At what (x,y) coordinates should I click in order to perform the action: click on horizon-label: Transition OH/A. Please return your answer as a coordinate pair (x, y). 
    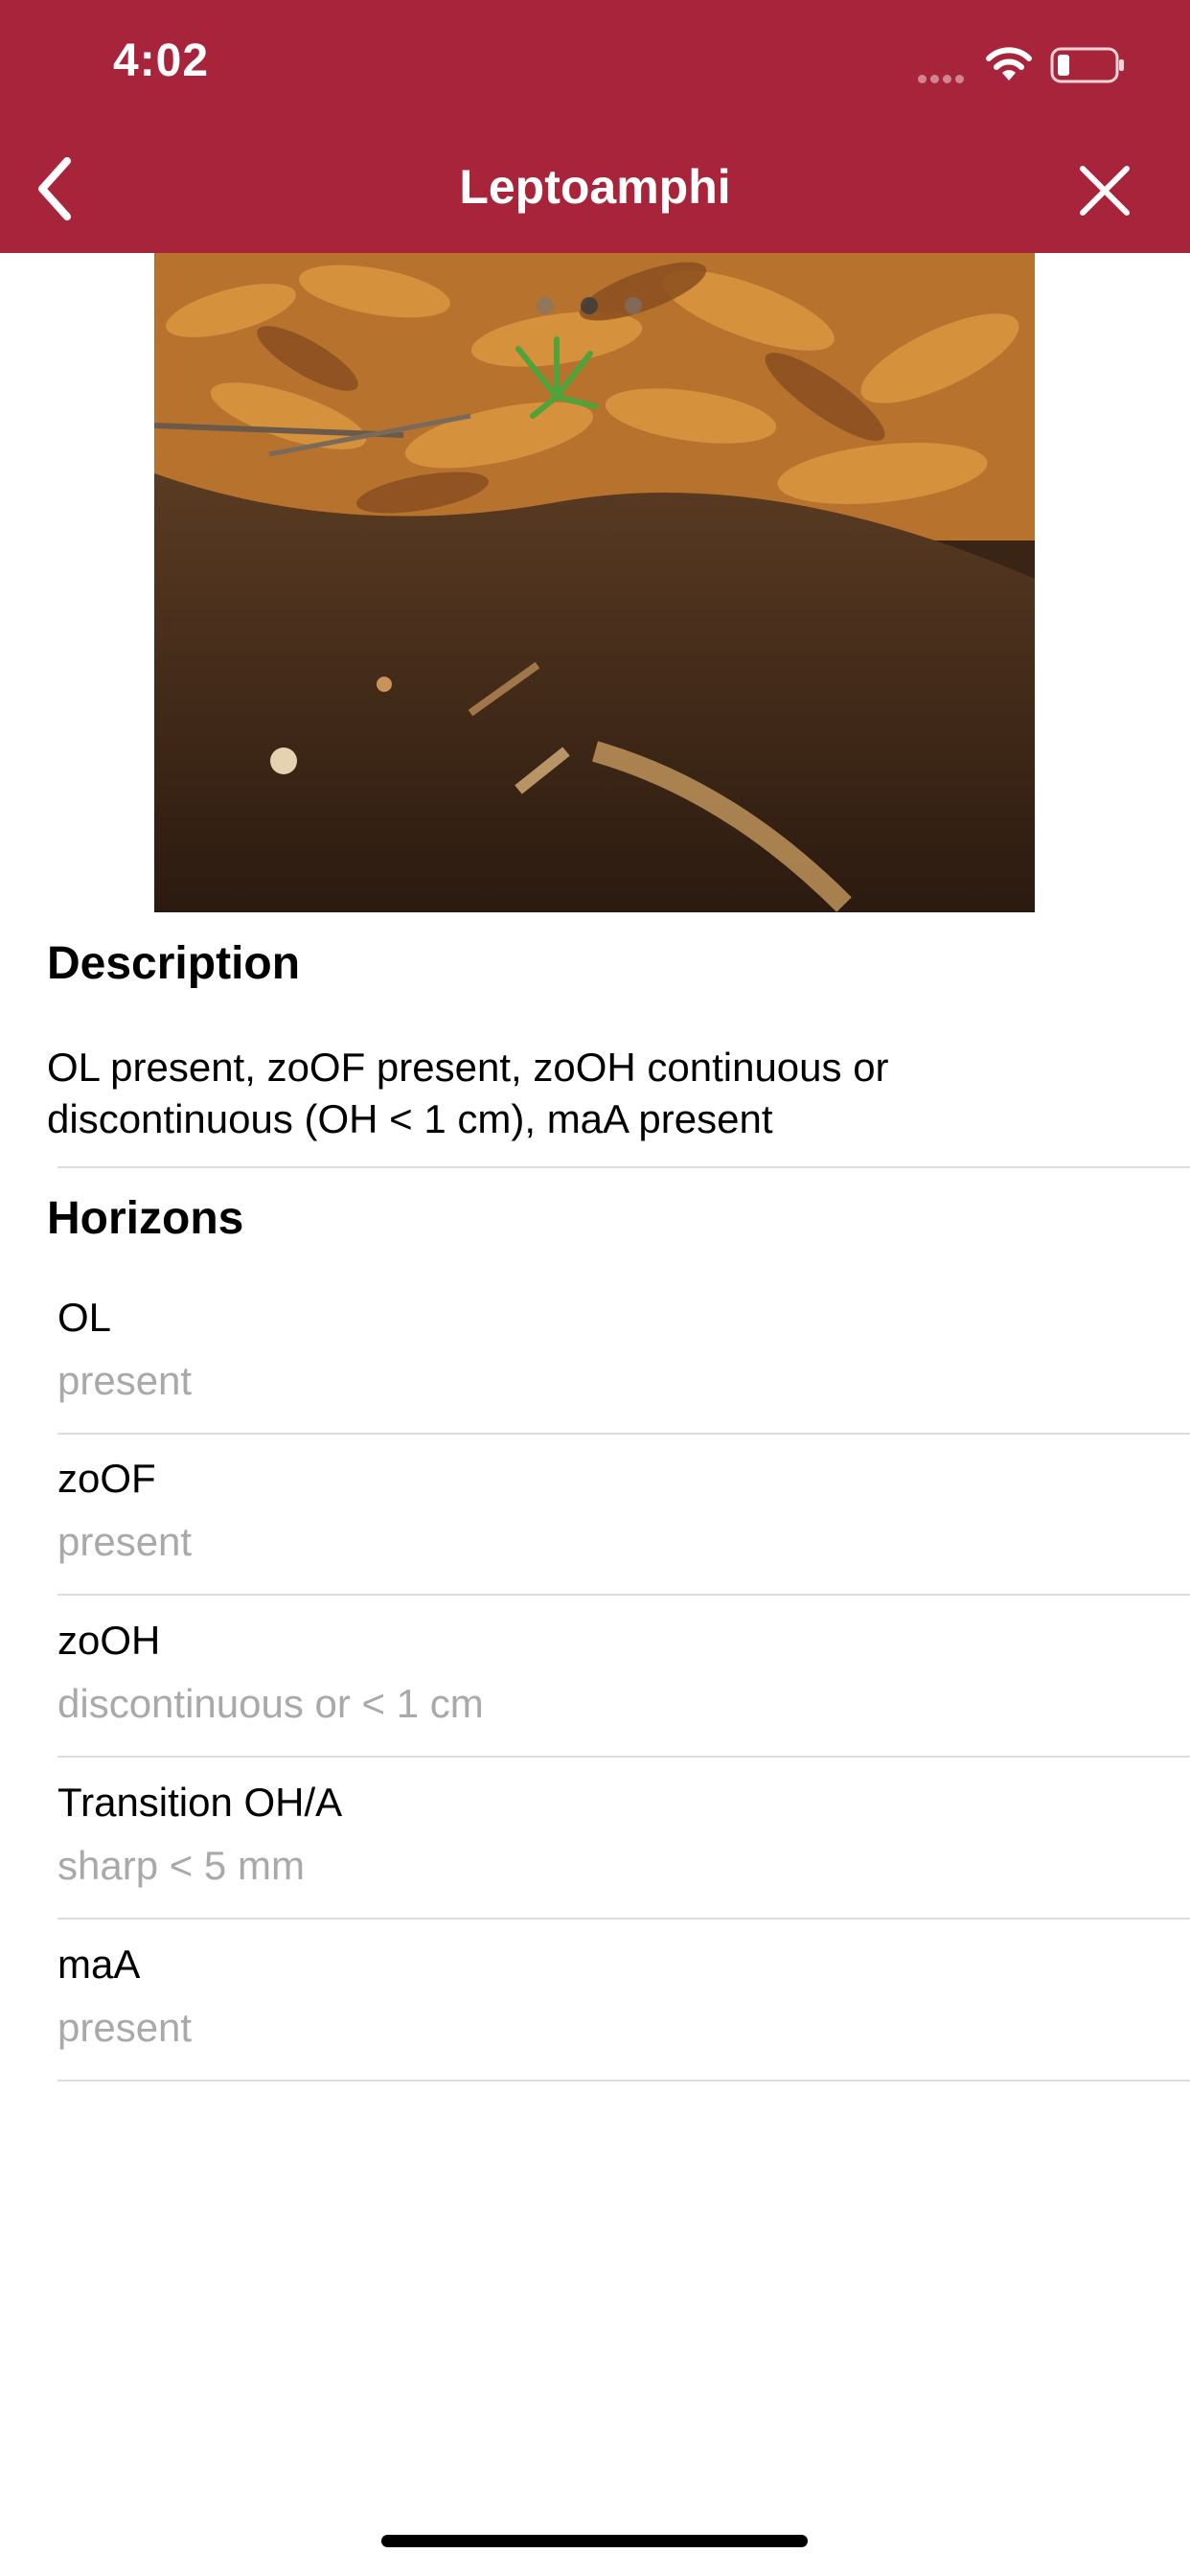
    Looking at the image, I should click on (200, 1802).